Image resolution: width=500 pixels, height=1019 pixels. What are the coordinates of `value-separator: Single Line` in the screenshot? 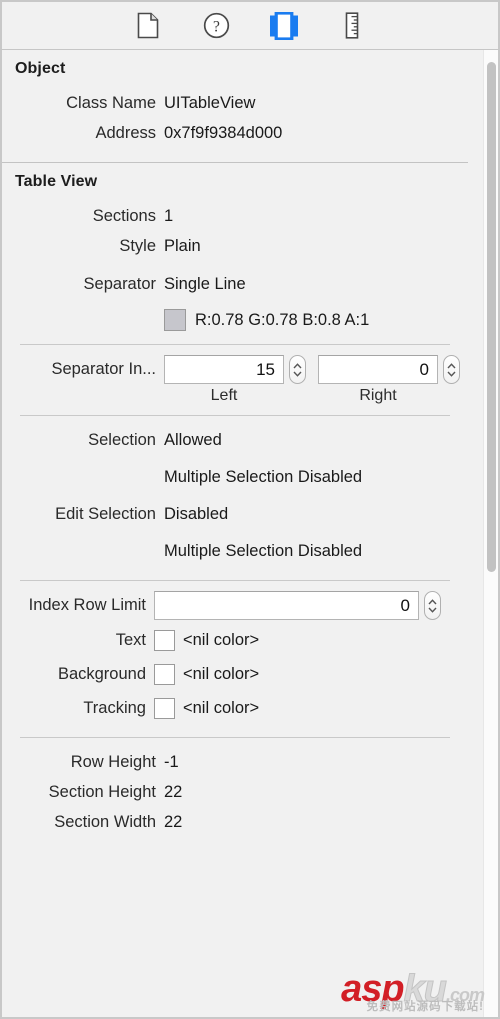 It's located at (205, 283).